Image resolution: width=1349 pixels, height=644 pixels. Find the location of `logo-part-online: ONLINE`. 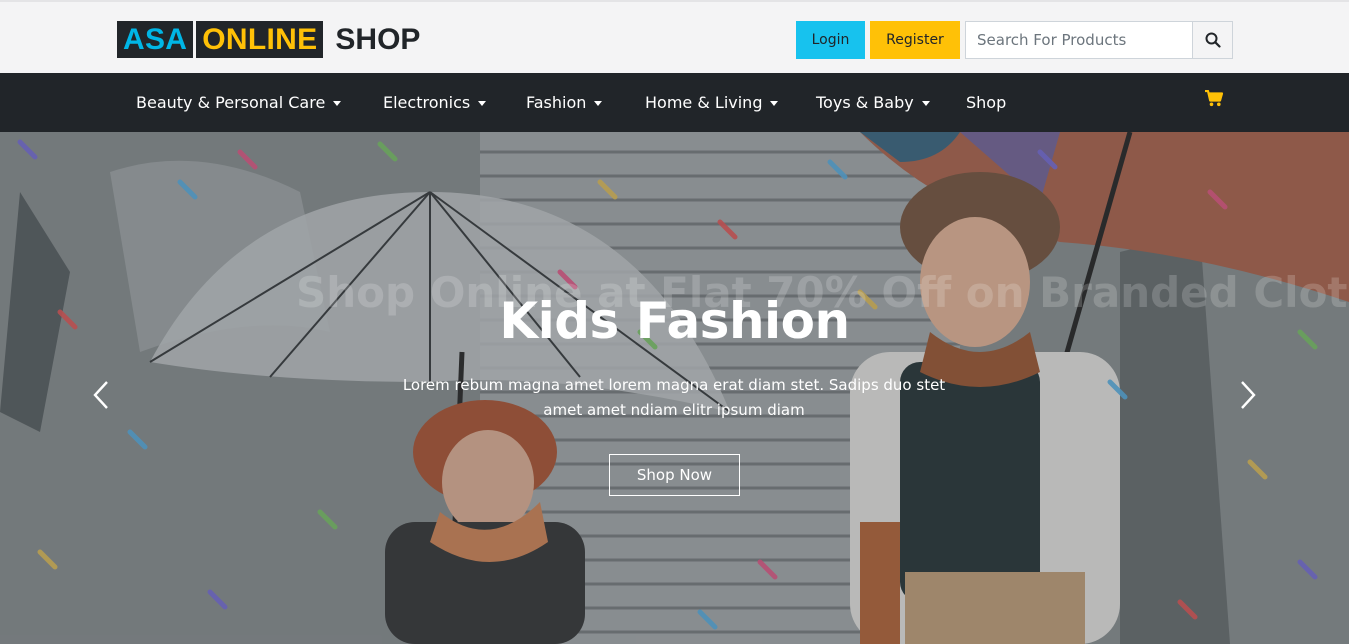

logo-part-online: ONLINE is located at coordinates (260, 39).